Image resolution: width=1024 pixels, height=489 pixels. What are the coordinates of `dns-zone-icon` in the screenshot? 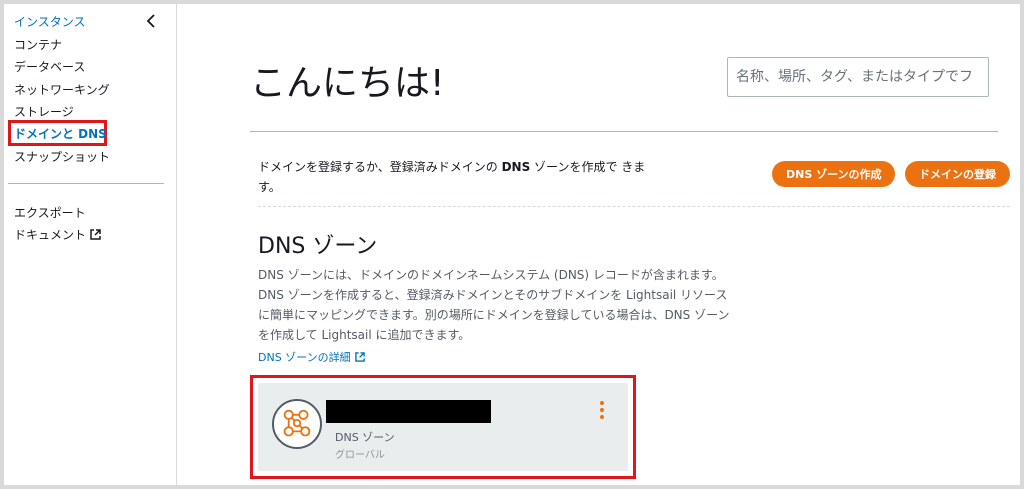 It's located at (297, 424).